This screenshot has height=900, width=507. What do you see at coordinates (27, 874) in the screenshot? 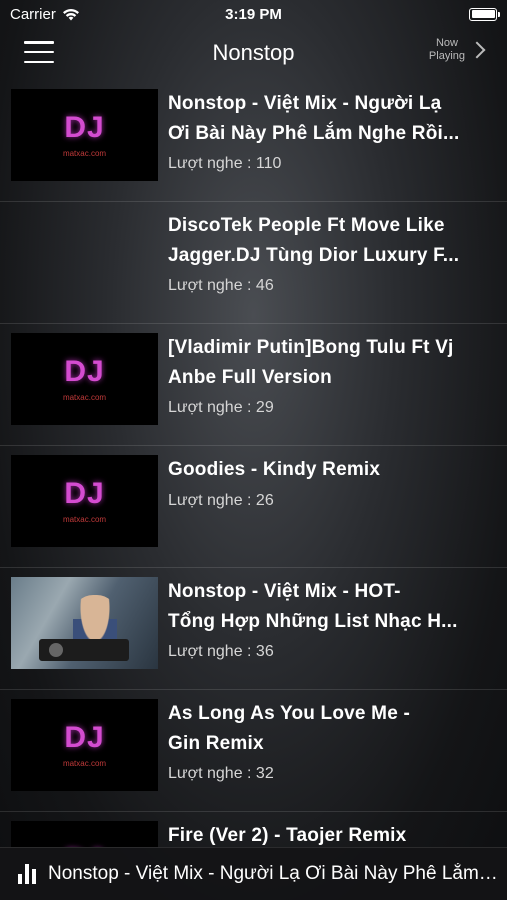
I see `equalizer-icon` at bounding box center [27, 874].